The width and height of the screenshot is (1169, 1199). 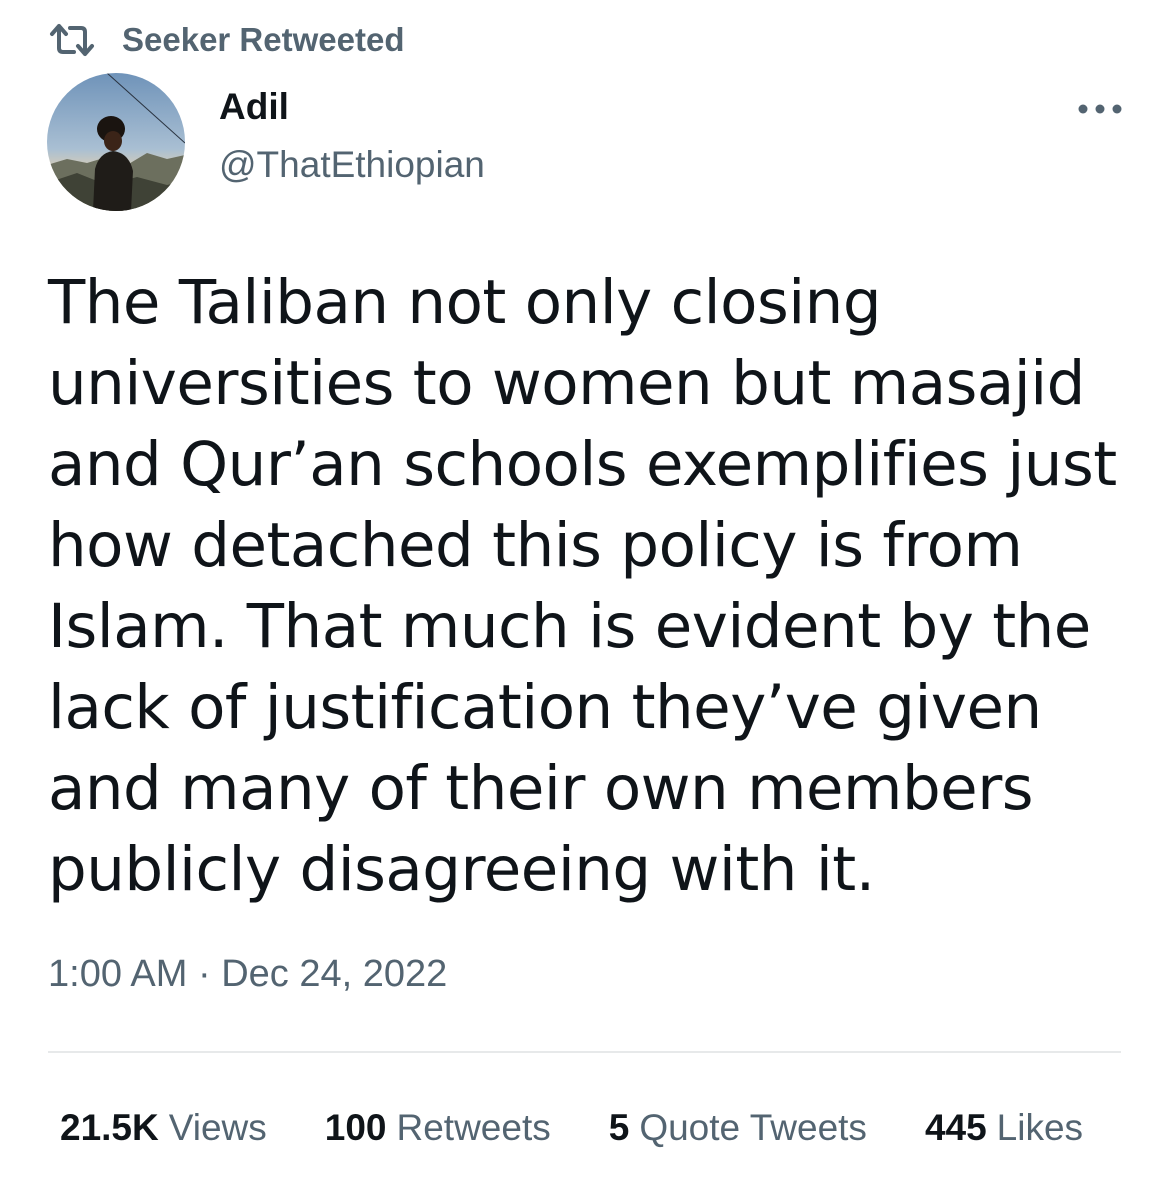 I want to click on retweets-label: Retweets, so click(x=473, y=1127).